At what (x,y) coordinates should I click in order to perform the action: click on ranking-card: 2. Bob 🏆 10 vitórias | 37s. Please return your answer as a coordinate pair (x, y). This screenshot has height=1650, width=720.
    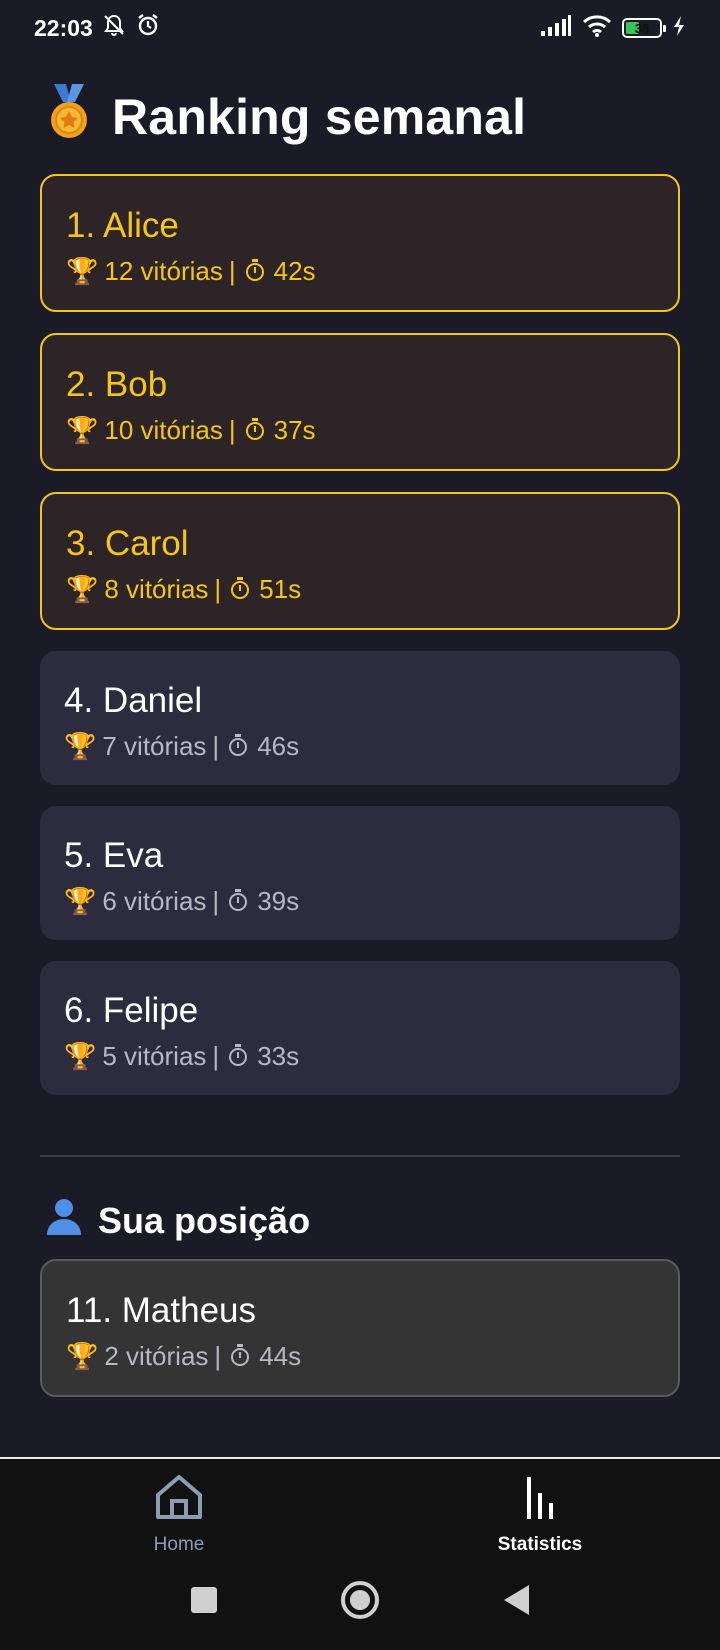
    Looking at the image, I should click on (360, 402).